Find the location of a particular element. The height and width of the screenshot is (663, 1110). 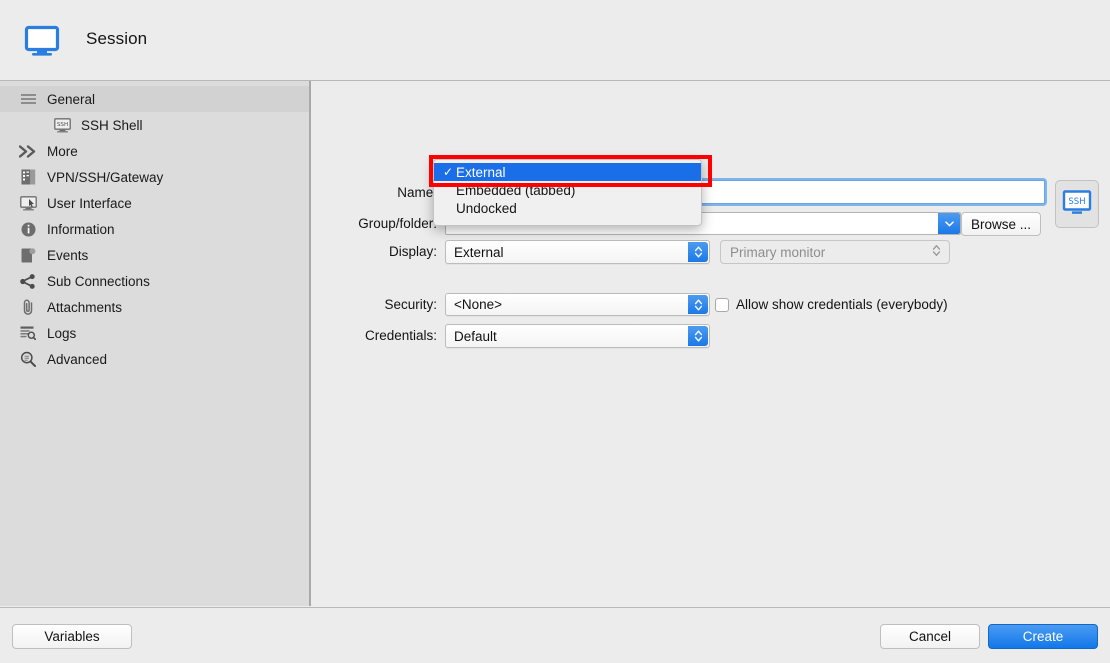

allow-show-credentials-checkbox: Allow show credentials (everybody) is located at coordinates (831, 304).